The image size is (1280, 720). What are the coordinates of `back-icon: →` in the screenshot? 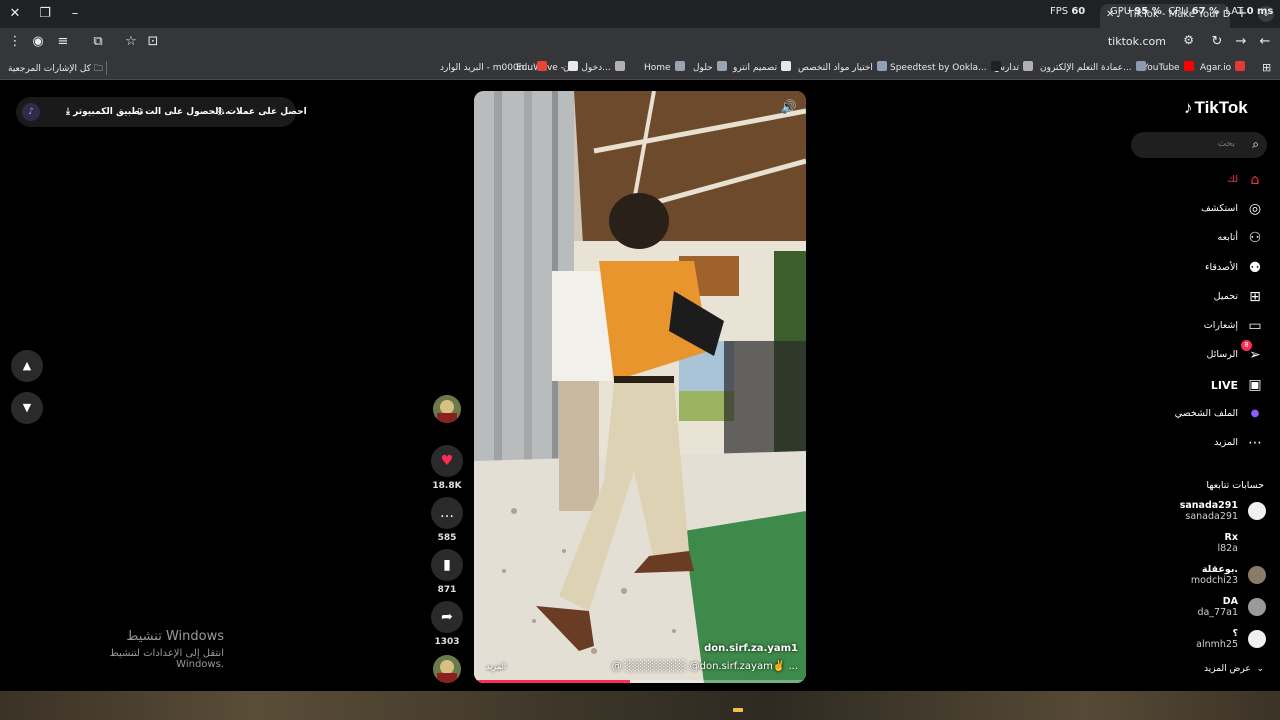 It's located at (1241, 42).